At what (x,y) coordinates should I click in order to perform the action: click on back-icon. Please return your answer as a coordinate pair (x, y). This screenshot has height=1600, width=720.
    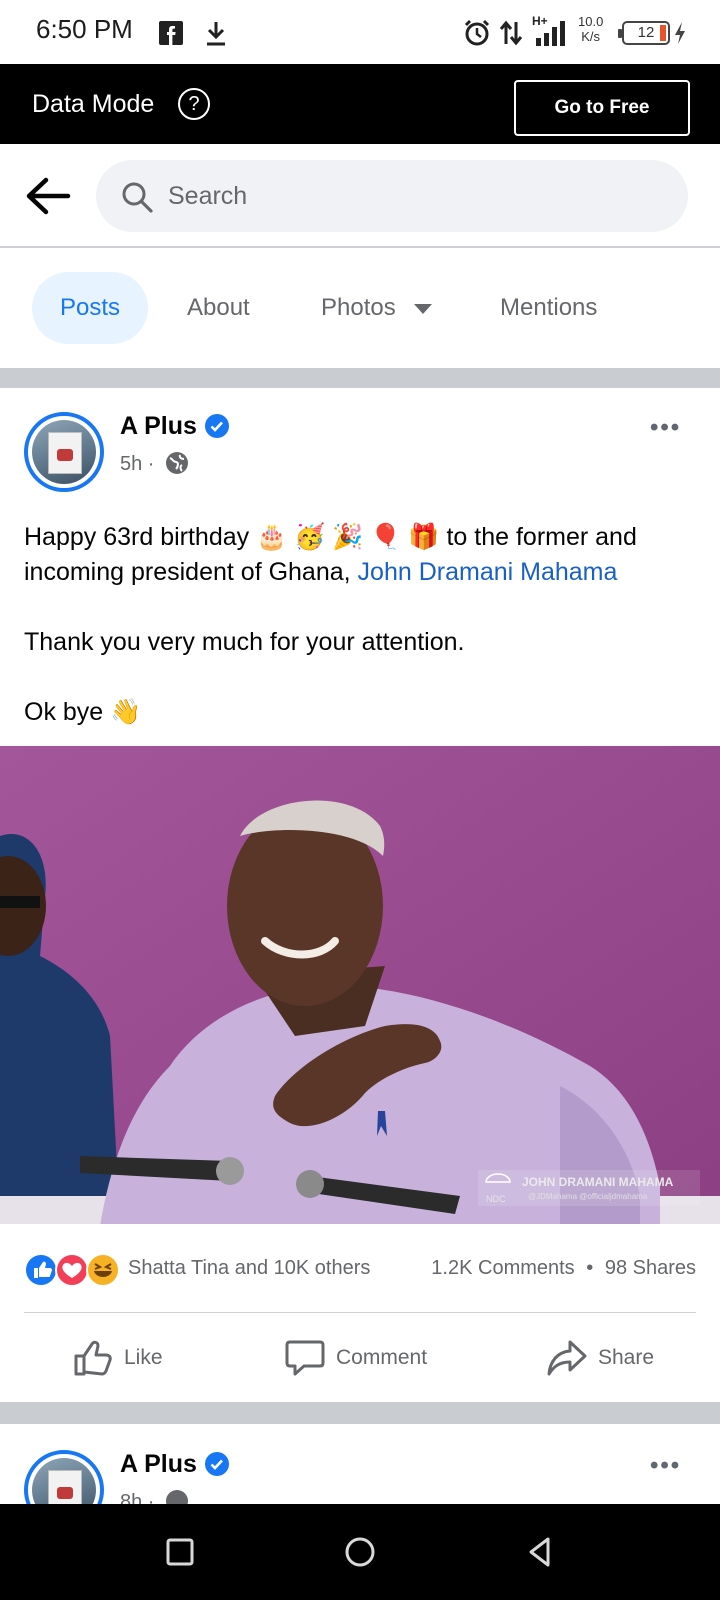
    Looking at the image, I should click on (540, 1552).